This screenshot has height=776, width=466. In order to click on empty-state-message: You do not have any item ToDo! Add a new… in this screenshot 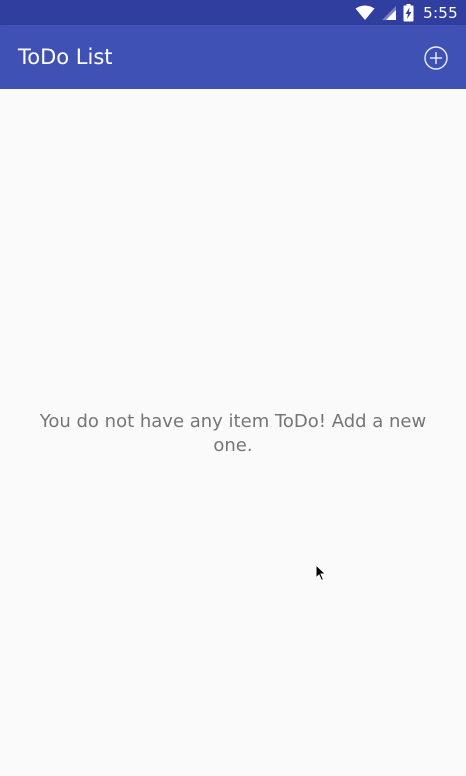, I will do `click(233, 433)`.